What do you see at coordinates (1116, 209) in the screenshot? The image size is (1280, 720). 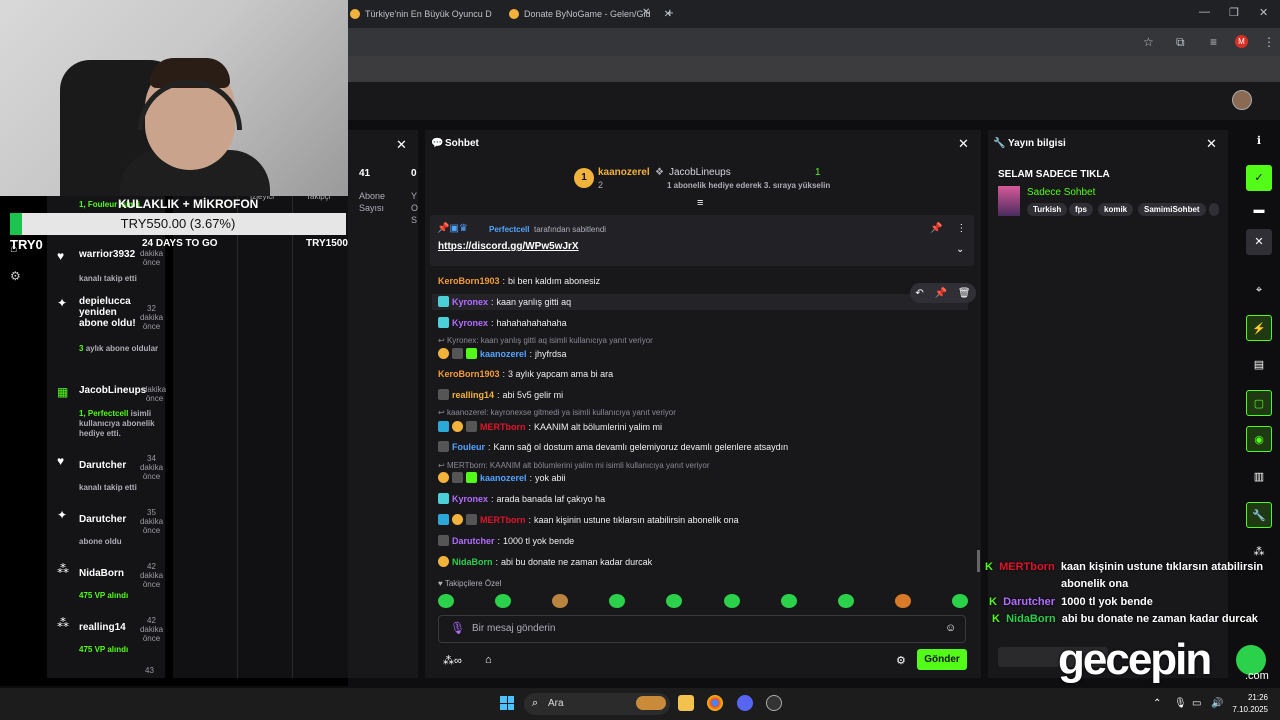 I see `stream-tag: komik` at bounding box center [1116, 209].